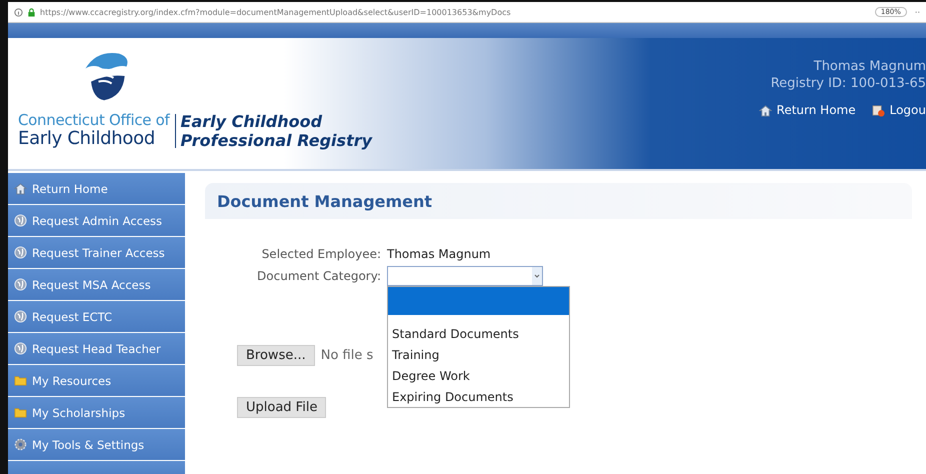  Describe the element at coordinates (96, 380) in the screenshot. I see `sidebar-item: My Resources` at that location.